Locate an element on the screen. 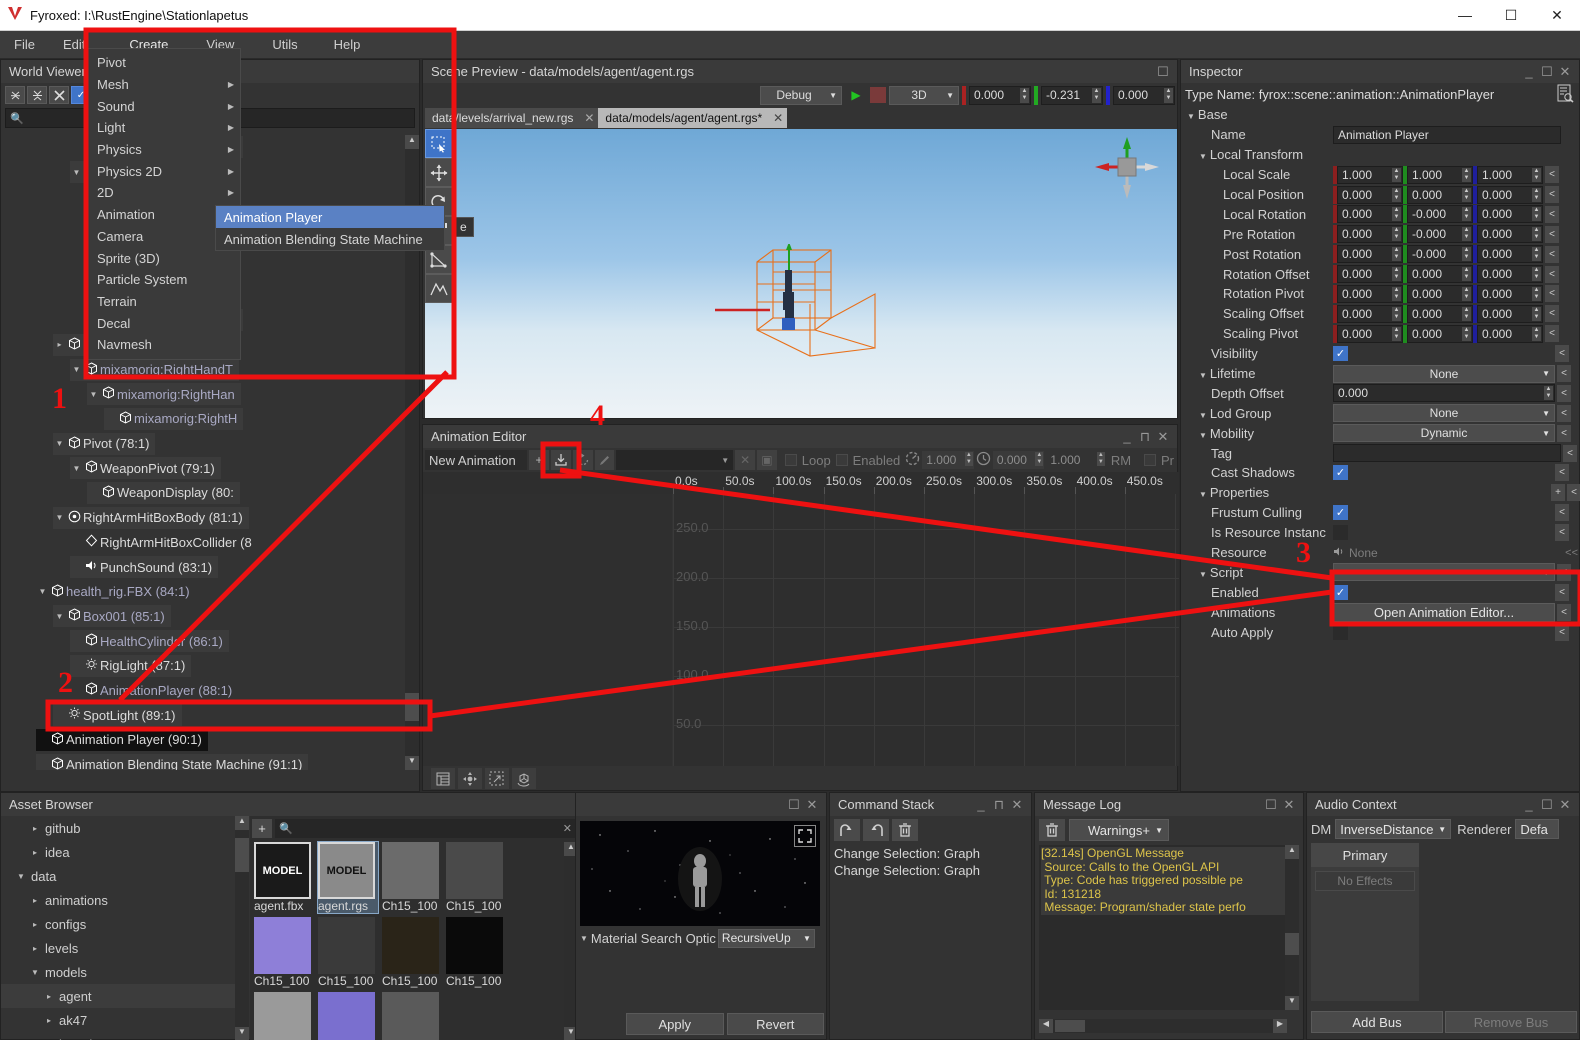  add-asset-icon: + is located at coordinates (262, 828).